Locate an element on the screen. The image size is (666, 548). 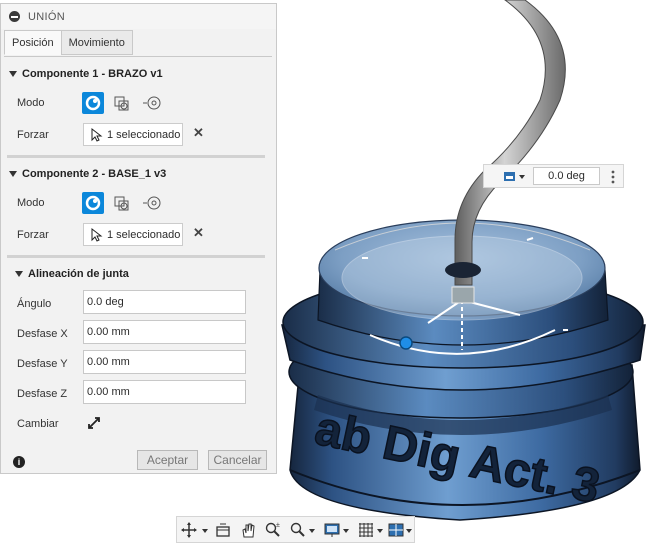
view-icon is located at coordinates (514, 176).